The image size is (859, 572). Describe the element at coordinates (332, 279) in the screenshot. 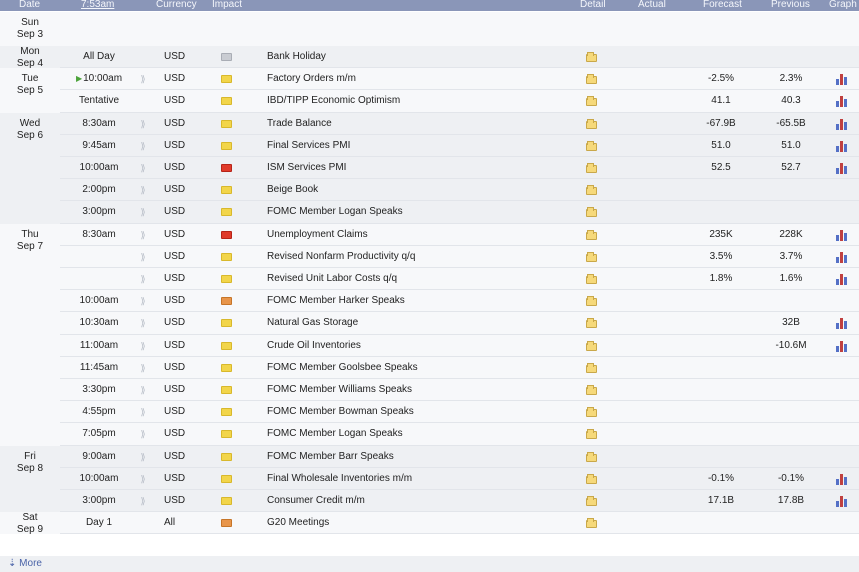

I see `event-title: Revised Unit Labor Costs q/q` at that location.